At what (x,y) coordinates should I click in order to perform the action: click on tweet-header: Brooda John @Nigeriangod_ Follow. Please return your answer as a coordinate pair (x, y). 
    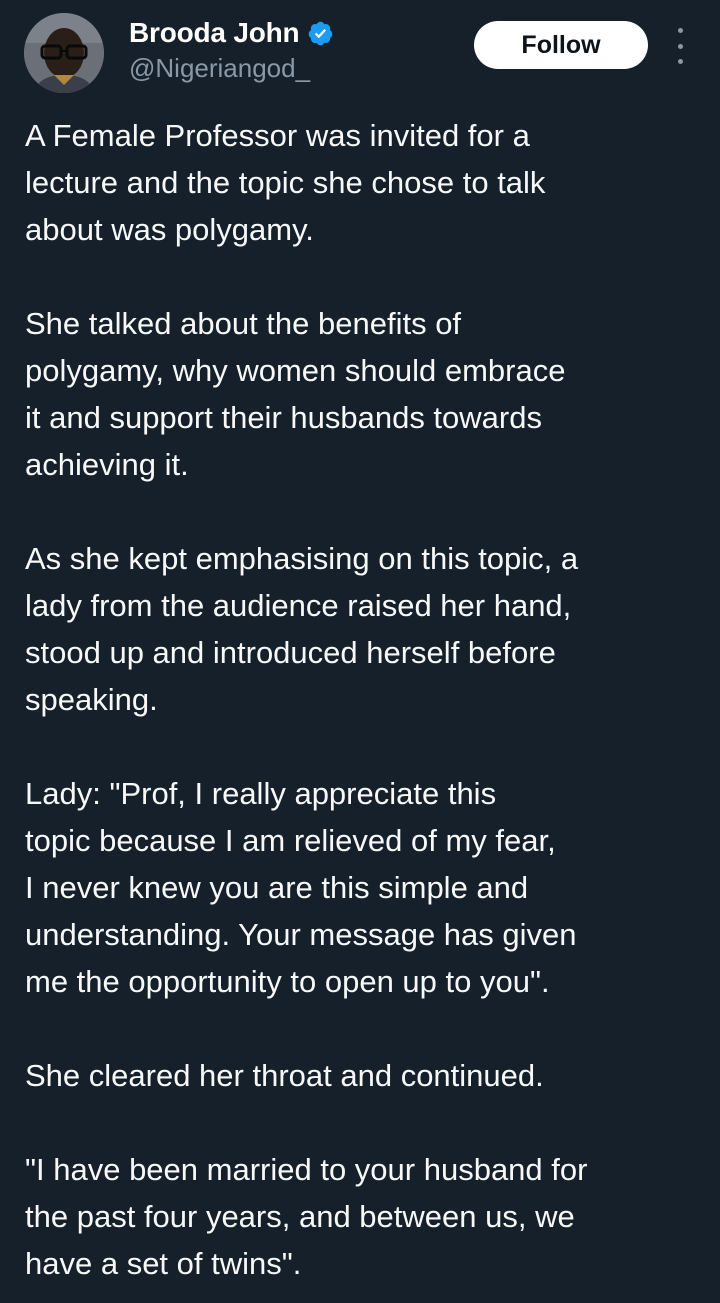
    Looking at the image, I should click on (360, 50).